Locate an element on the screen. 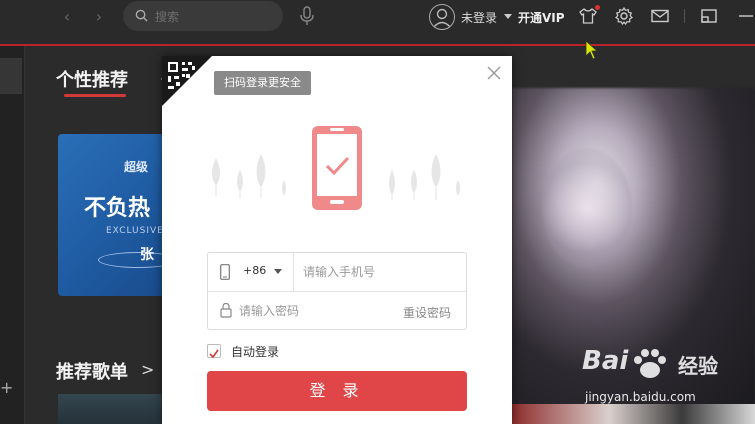 The width and height of the screenshot is (755, 424). back-arrow-icon: ‹ is located at coordinates (67, 17).